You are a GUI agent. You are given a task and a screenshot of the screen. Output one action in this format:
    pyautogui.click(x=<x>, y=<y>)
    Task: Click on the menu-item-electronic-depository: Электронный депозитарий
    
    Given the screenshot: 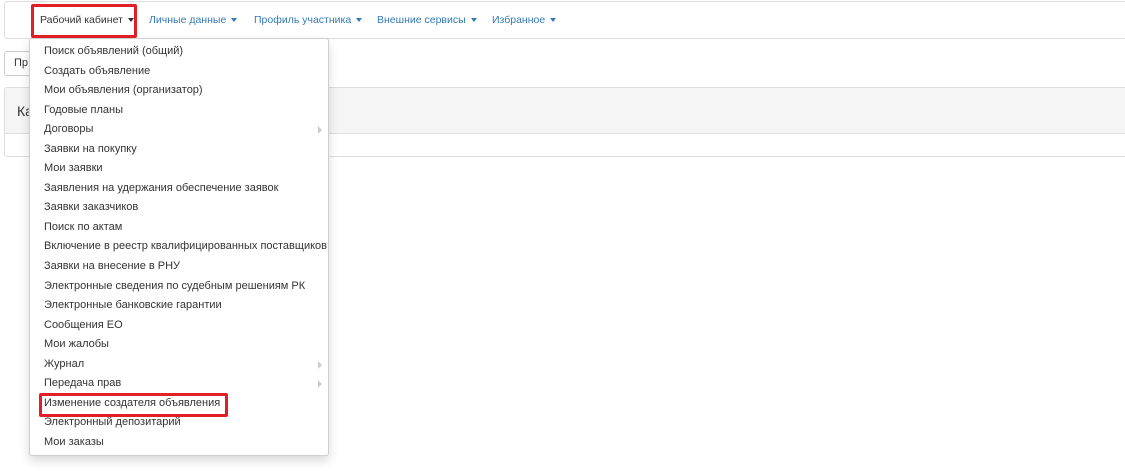 What is the action you would take?
    pyautogui.click(x=179, y=423)
    